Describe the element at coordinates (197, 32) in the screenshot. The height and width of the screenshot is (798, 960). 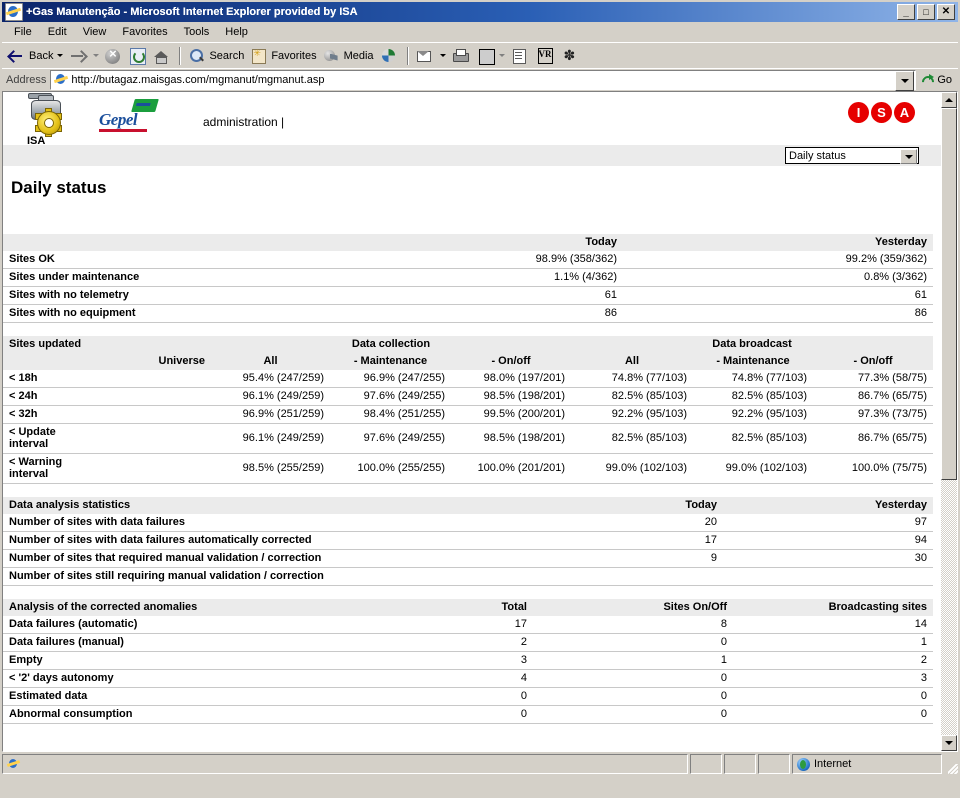
I see `menu-tools: Tools` at that location.